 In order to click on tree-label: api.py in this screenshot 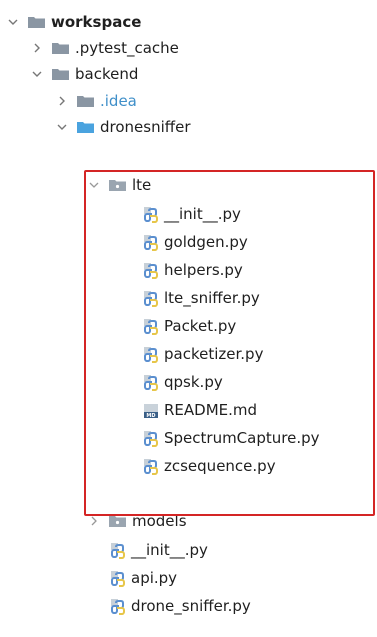, I will do `click(154, 578)`.